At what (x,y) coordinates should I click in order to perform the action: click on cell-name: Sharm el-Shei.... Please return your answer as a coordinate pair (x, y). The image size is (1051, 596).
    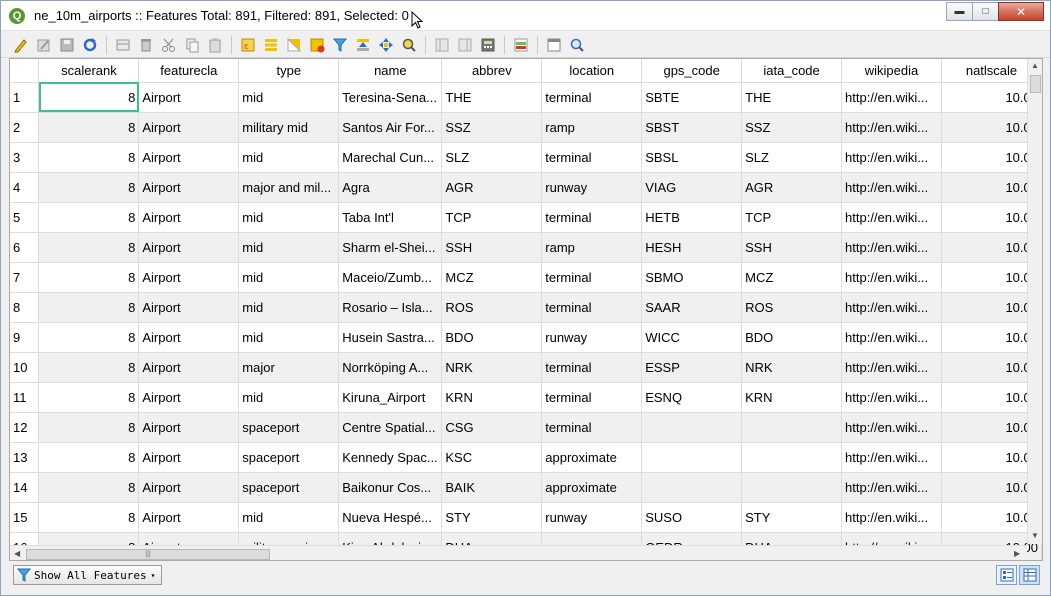
    Looking at the image, I should click on (390, 247).